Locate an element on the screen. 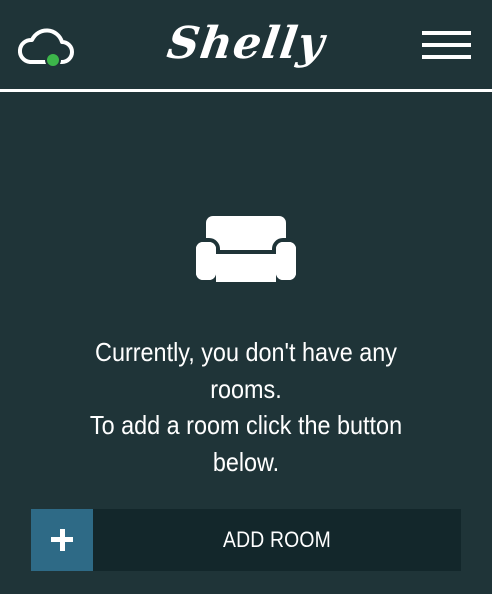 Image resolution: width=492 pixels, height=594 pixels. cloud-status-button is located at coordinates (47, 47).